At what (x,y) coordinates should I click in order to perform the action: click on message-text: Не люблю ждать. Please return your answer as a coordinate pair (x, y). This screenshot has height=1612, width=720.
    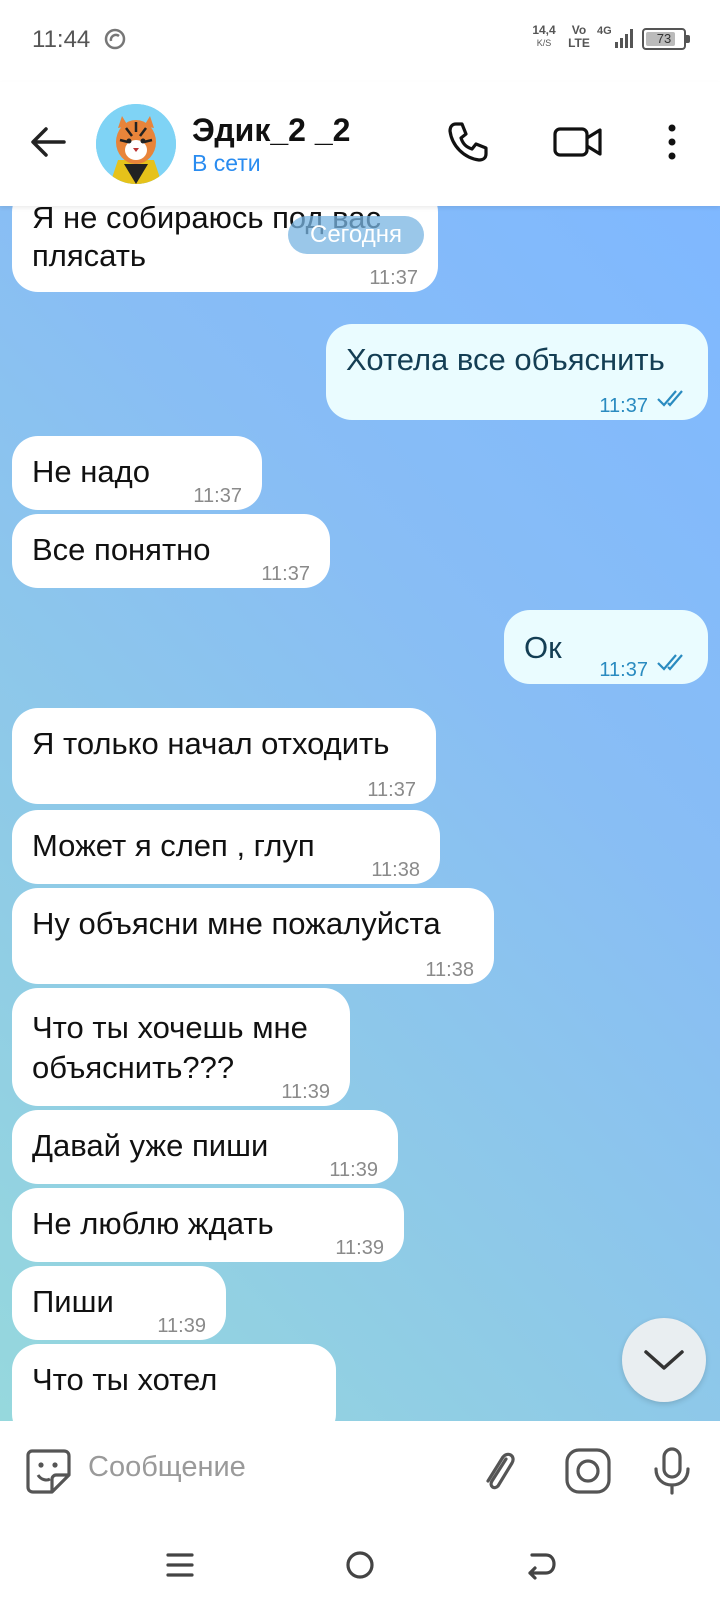
    Looking at the image, I should click on (153, 1223).